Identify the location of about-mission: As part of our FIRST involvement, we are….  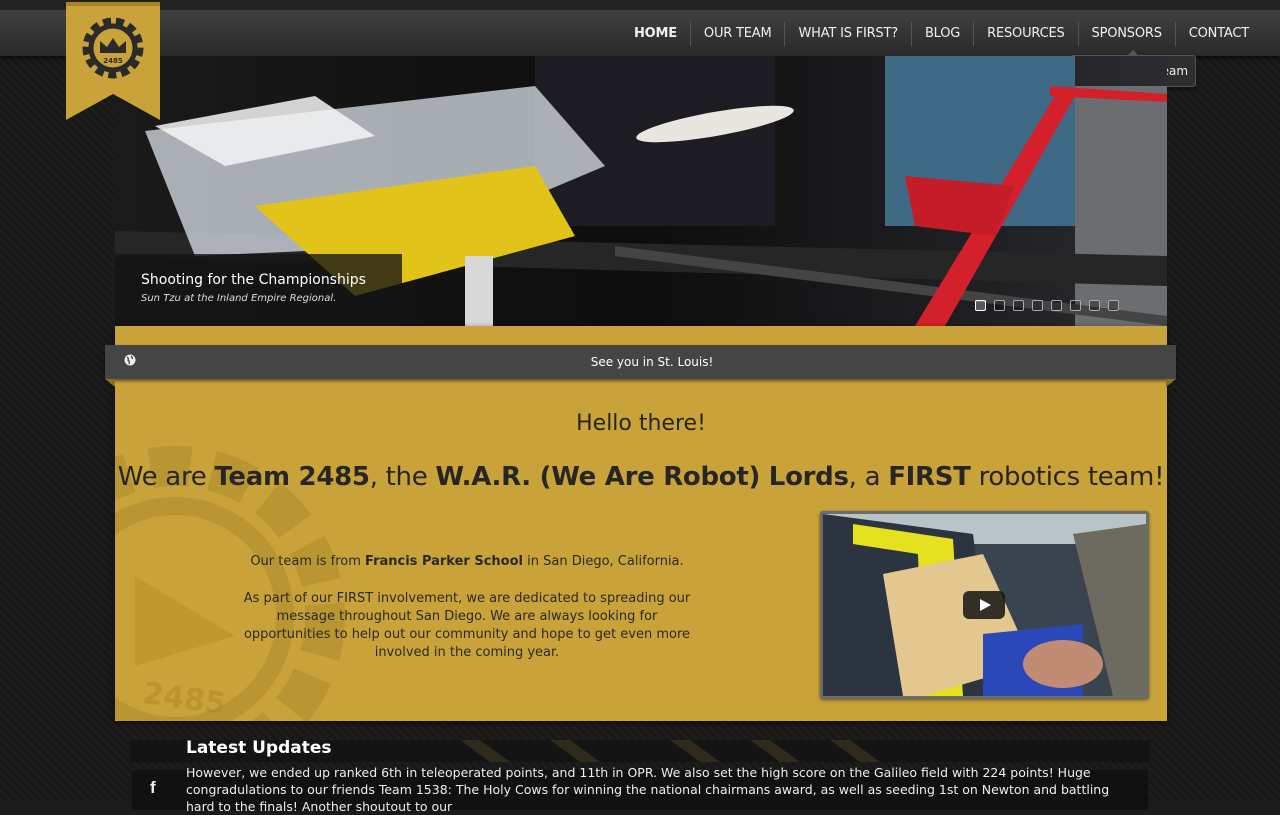
(467, 625).